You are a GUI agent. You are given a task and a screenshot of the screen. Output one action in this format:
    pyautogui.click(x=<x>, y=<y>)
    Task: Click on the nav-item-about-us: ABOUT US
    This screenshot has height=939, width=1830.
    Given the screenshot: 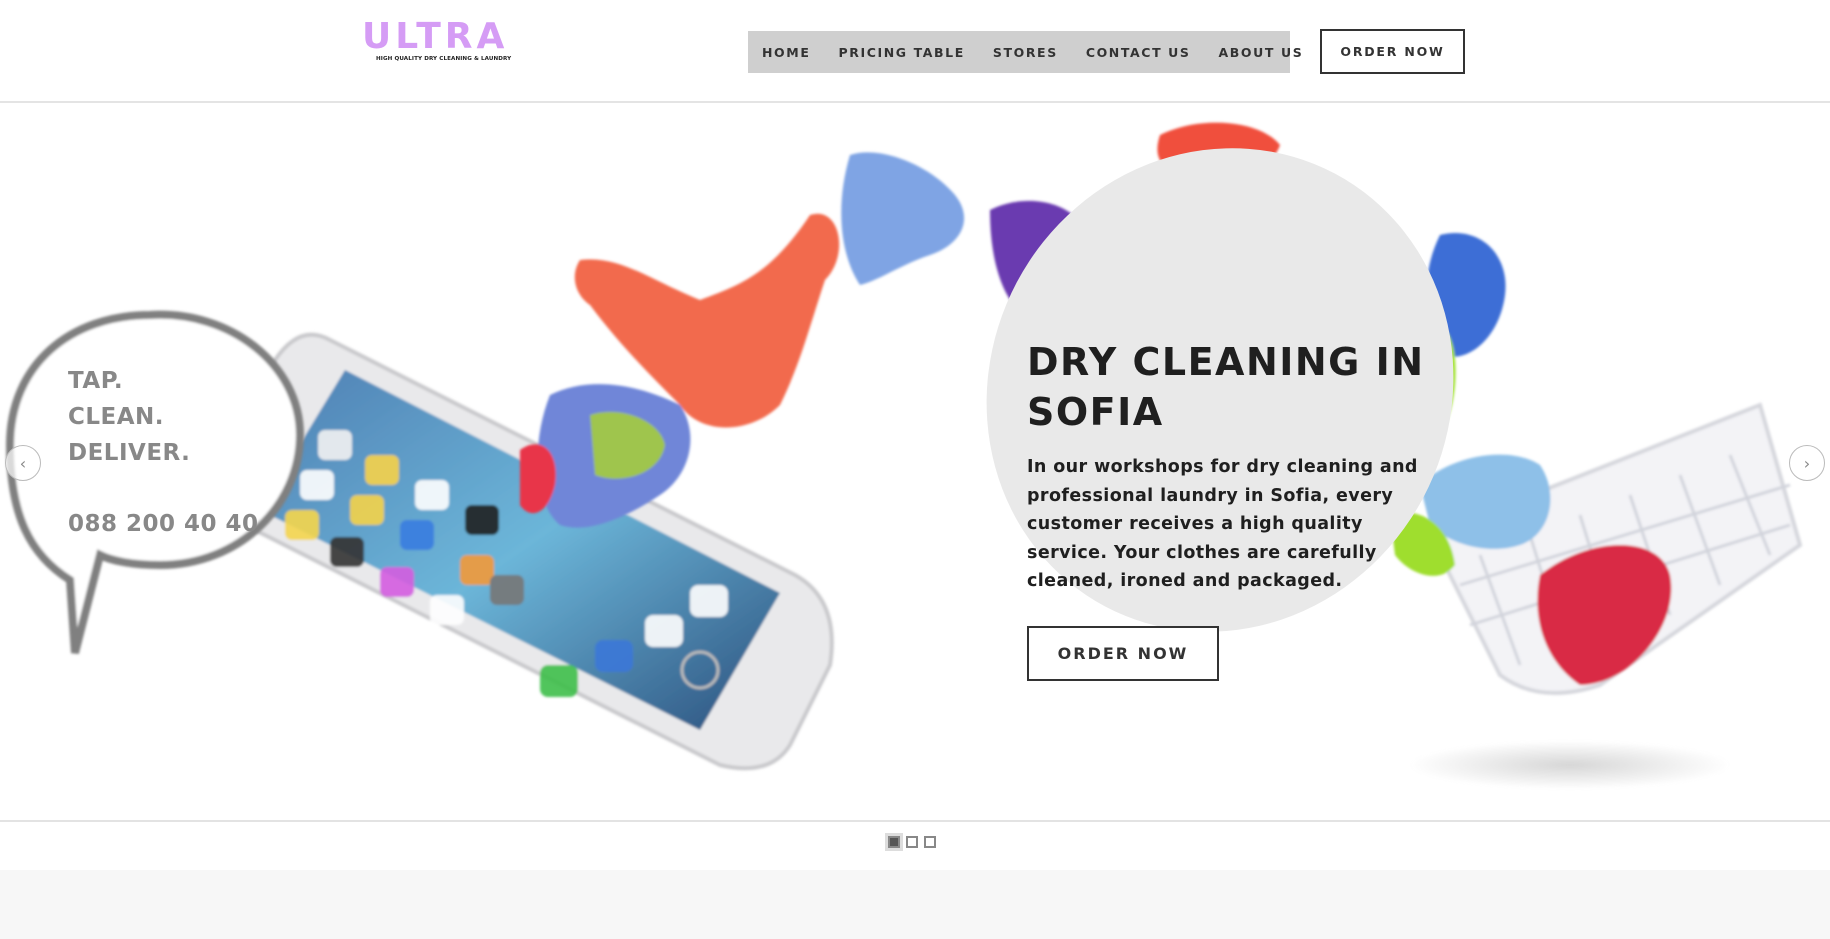 What is the action you would take?
    pyautogui.click(x=1261, y=52)
    